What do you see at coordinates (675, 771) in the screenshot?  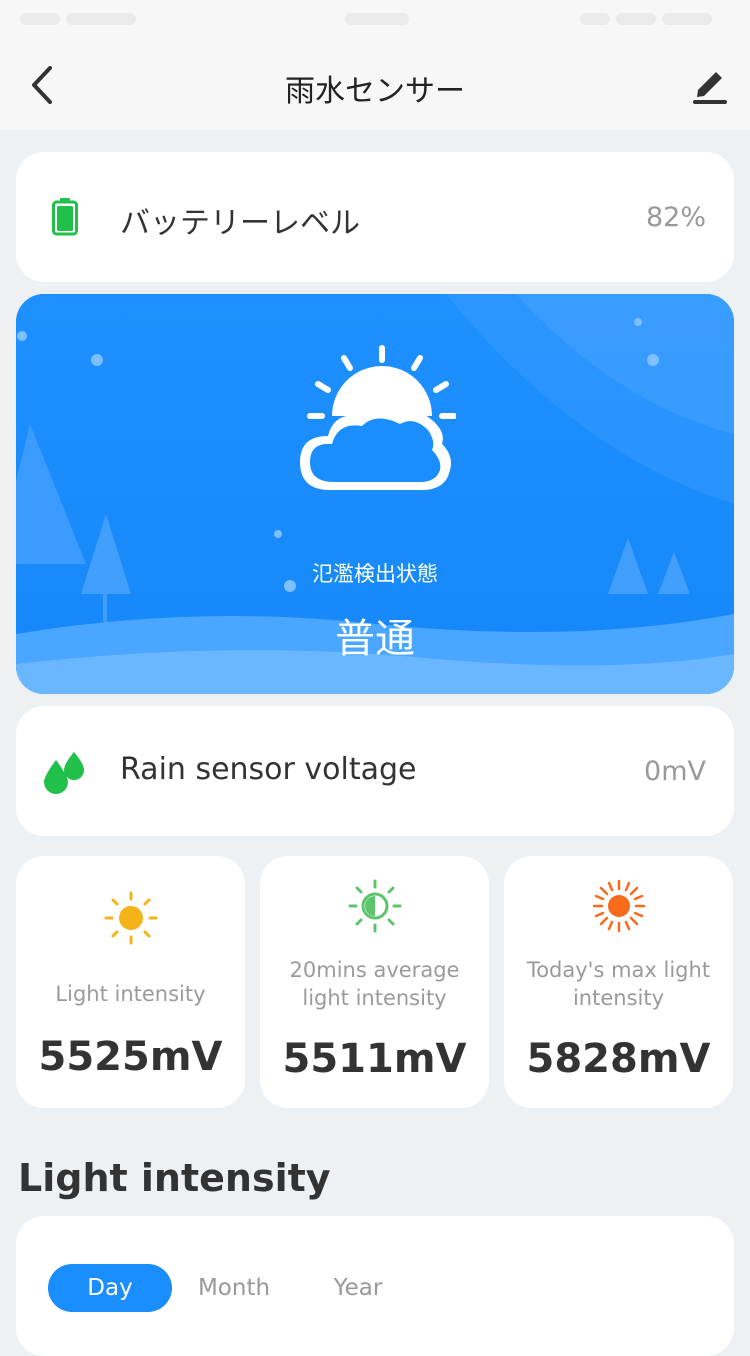 I see `rain-voltage-value: 0mV` at bounding box center [675, 771].